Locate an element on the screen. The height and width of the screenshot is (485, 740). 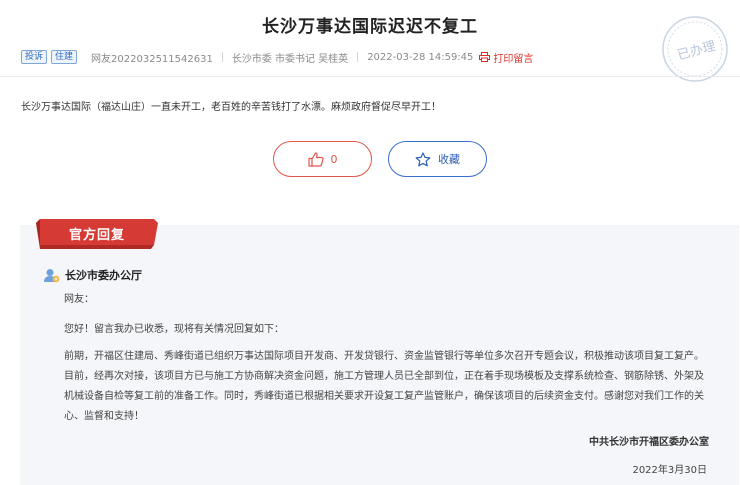
timestamp: 2022-03-28 14:59:45 is located at coordinates (420, 57).